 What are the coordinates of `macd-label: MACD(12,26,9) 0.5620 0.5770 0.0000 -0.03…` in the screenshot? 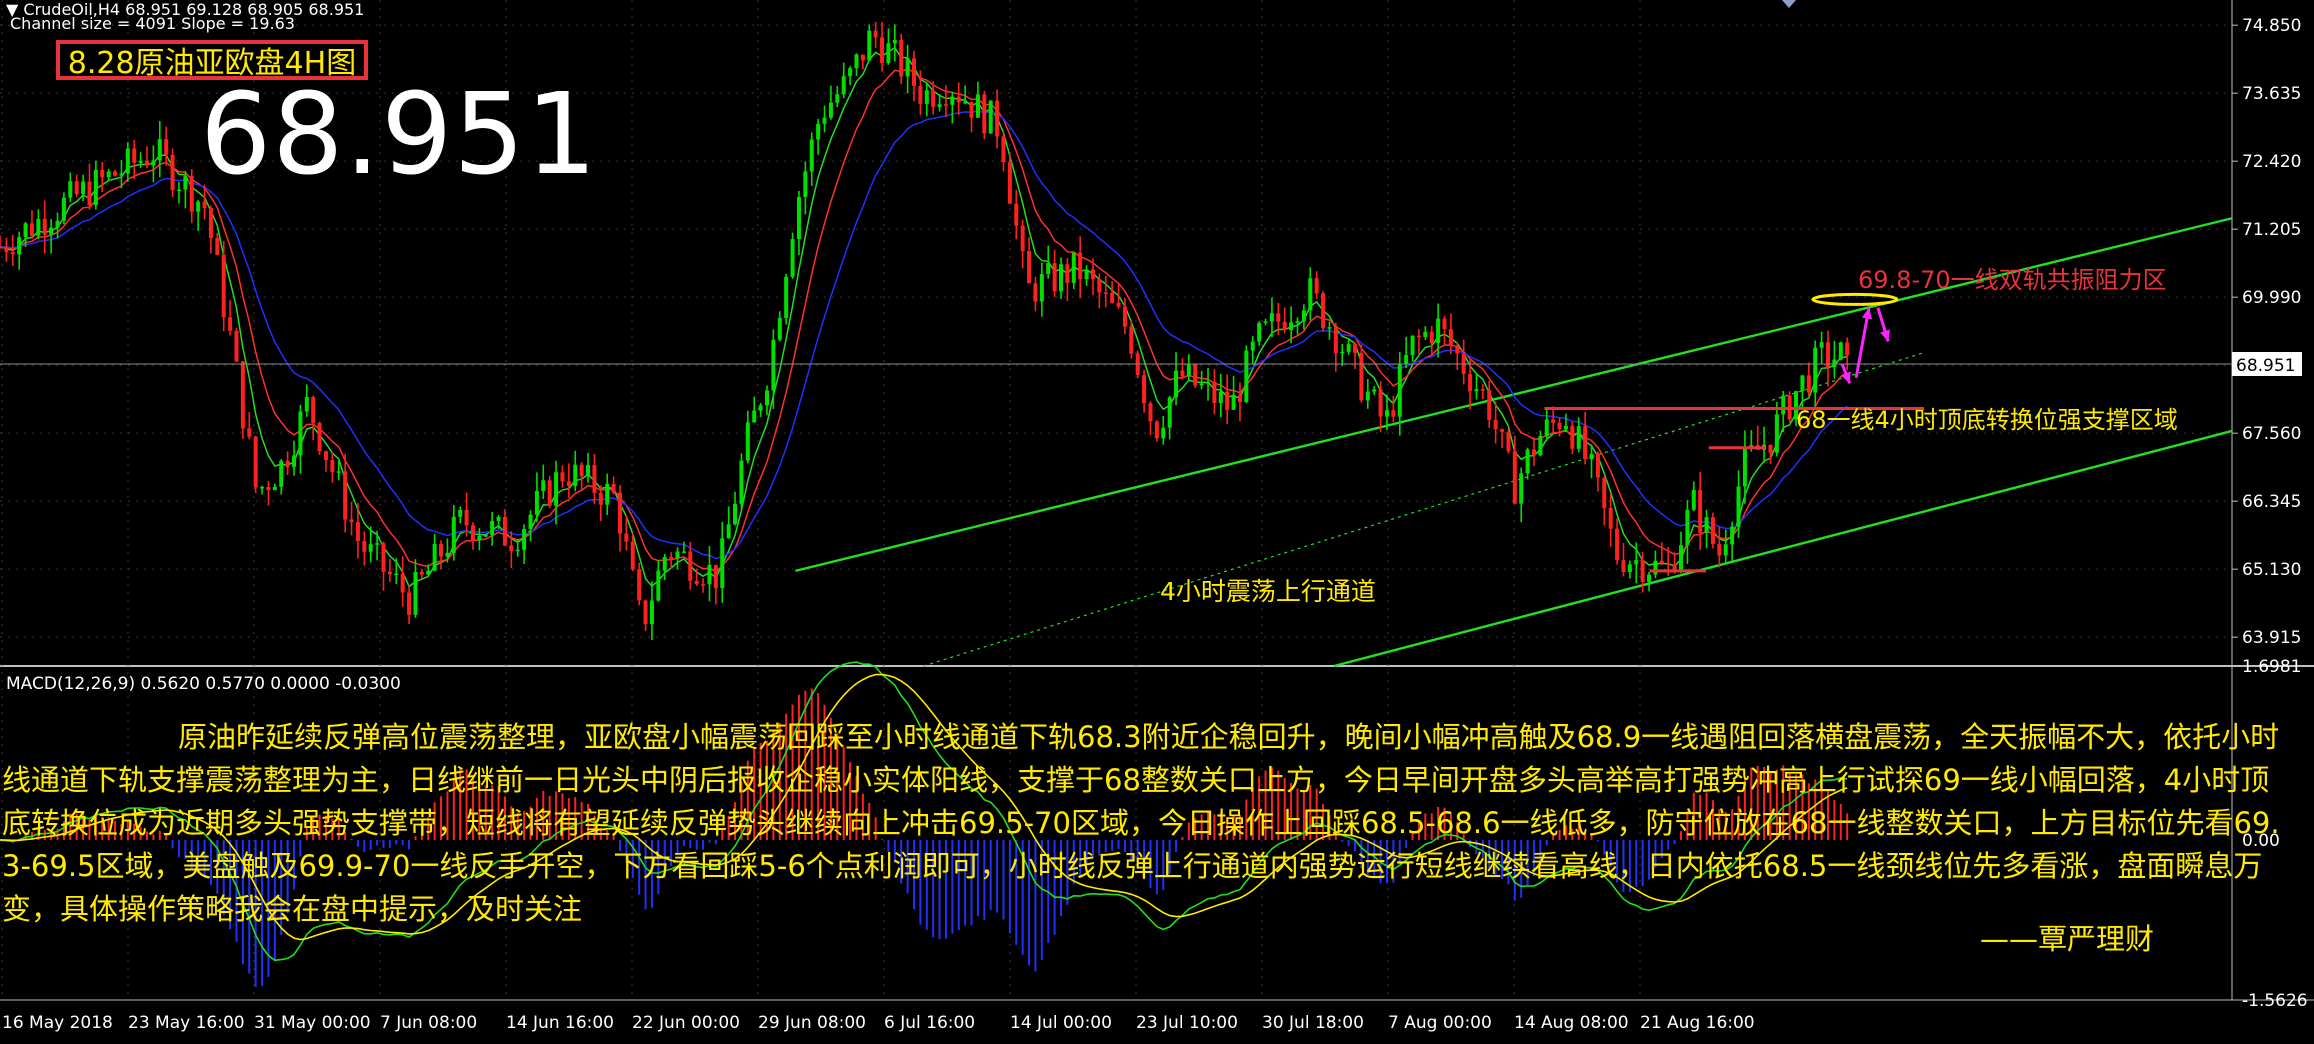 It's located at (203, 684).